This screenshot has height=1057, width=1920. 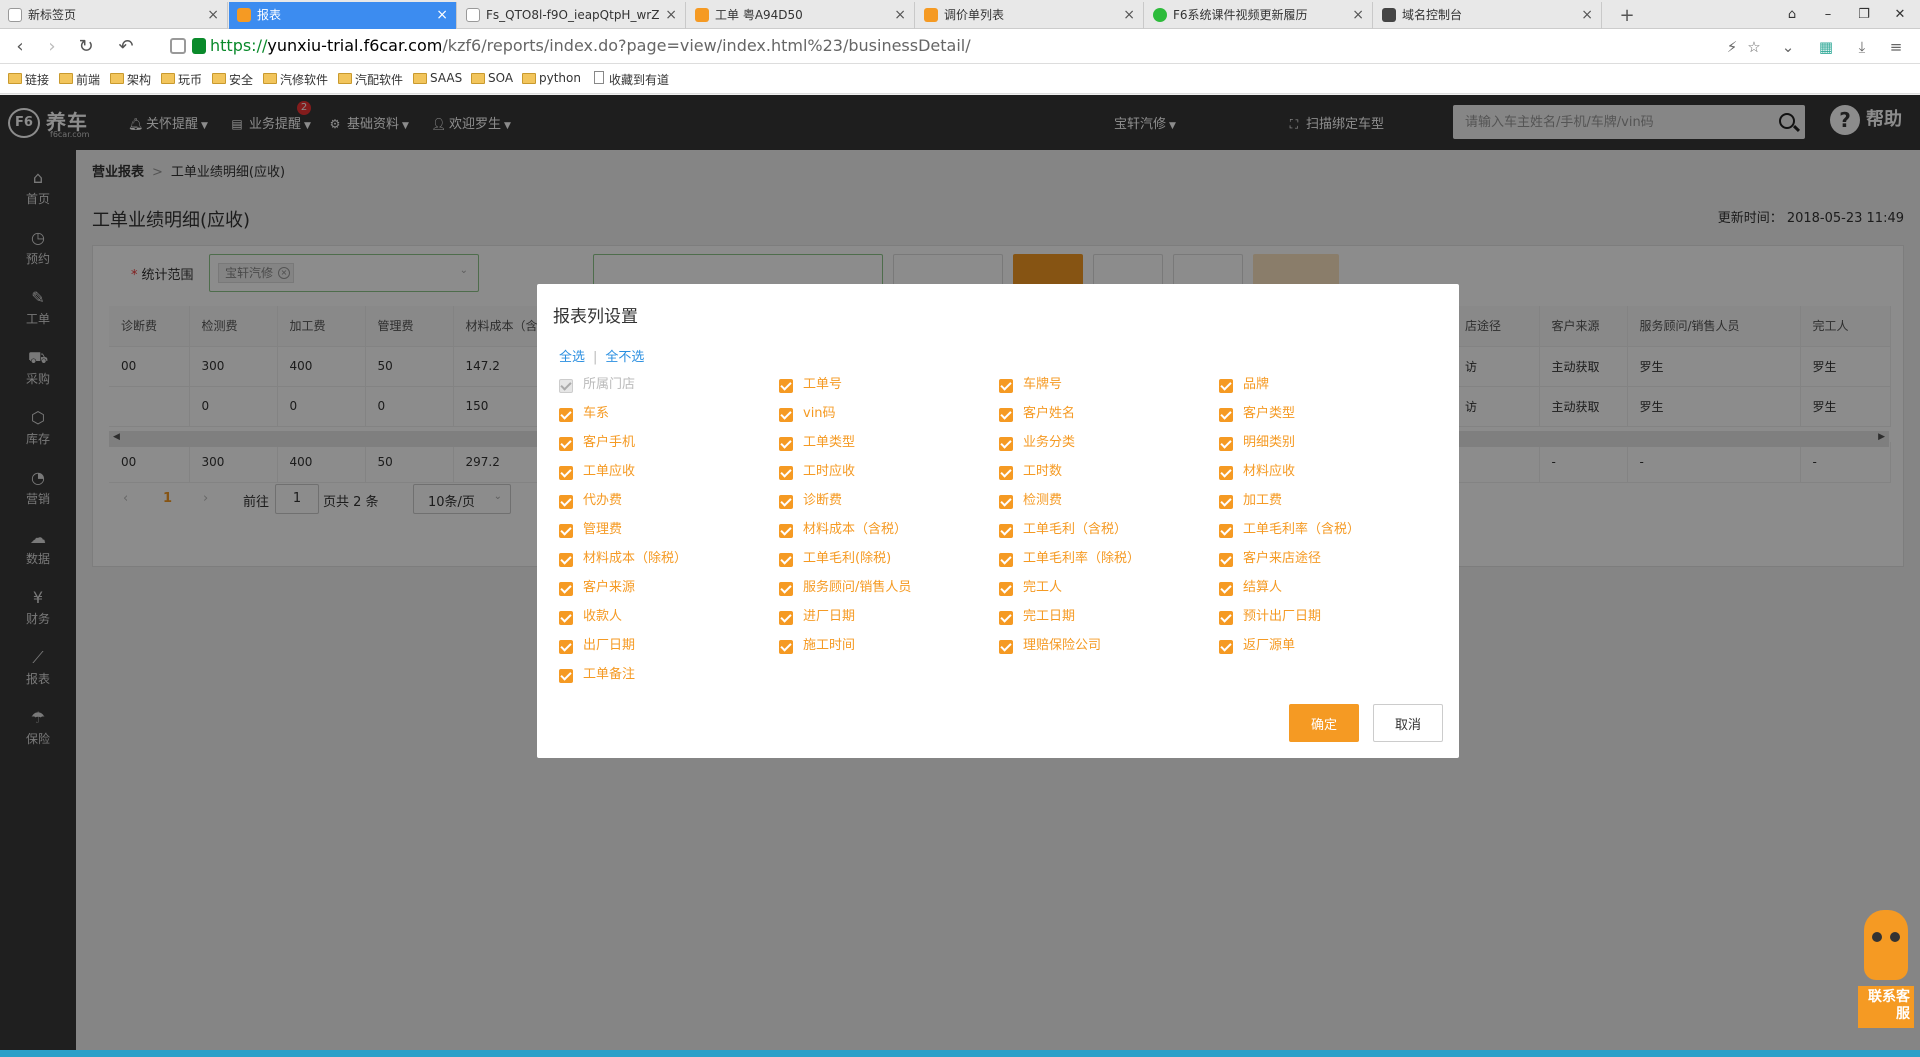 What do you see at coordinates (1270, 560) in the screenshot?
I see `column-option-checkbox: 客户来店途径` at bounding box center [1270, 560].